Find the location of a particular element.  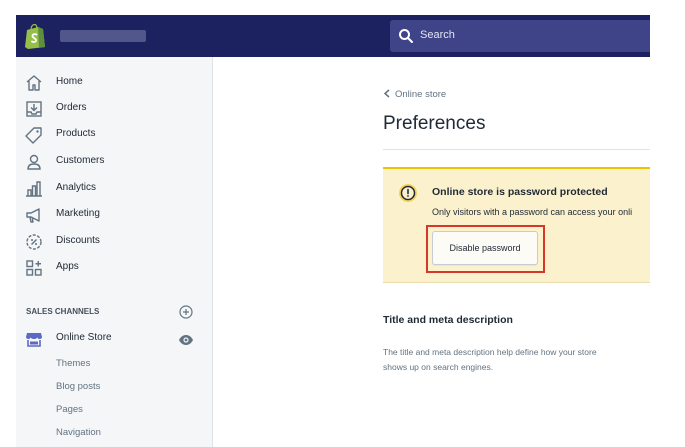

sidebar-item-label: Products is located at coordinates (76, 133).